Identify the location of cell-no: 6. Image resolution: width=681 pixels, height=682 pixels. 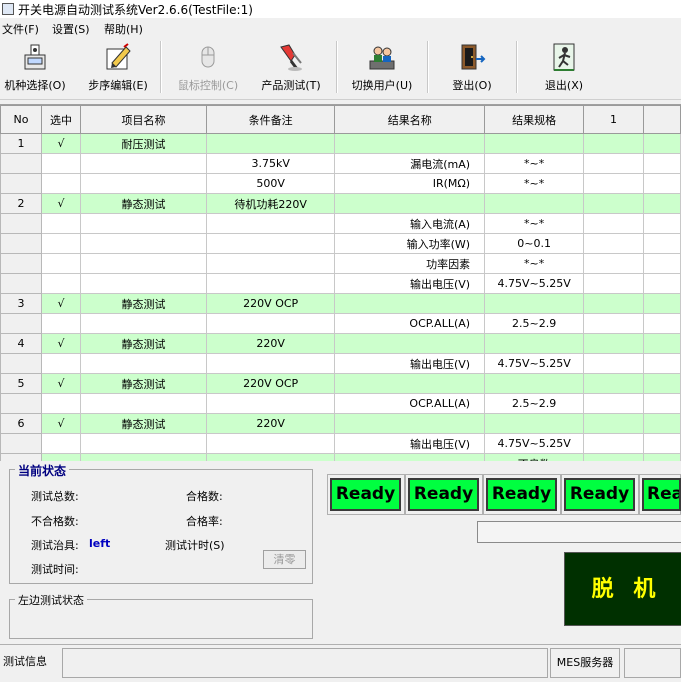
(21, 423).